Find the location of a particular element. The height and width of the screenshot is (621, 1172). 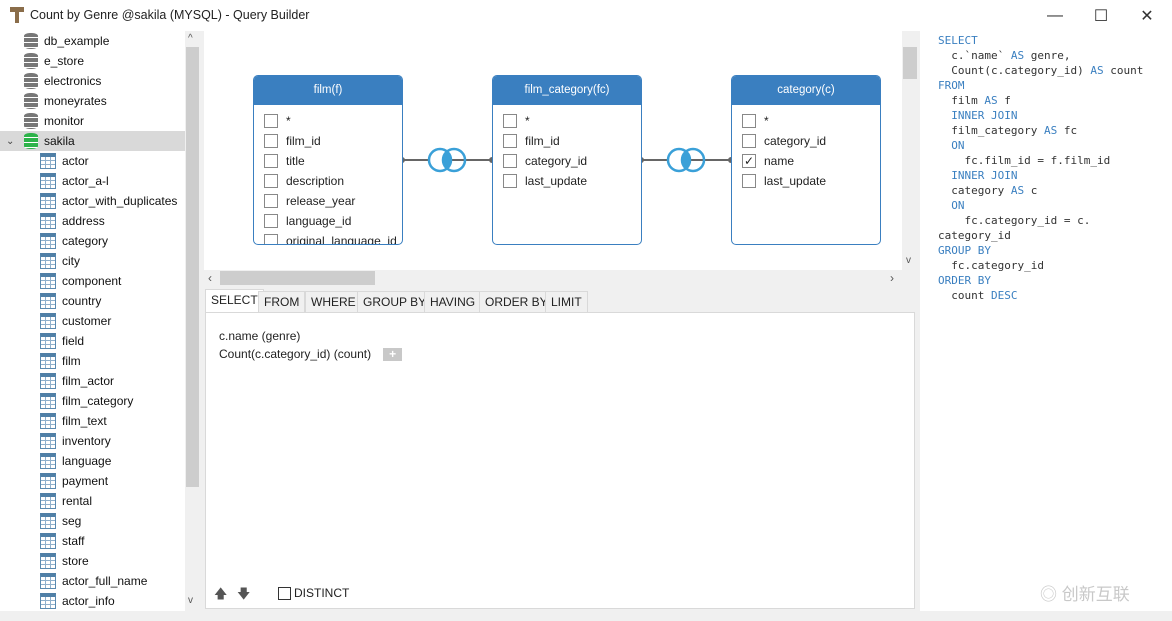

tree-view-item: actor_full_name is located at coordinates (92, 581).